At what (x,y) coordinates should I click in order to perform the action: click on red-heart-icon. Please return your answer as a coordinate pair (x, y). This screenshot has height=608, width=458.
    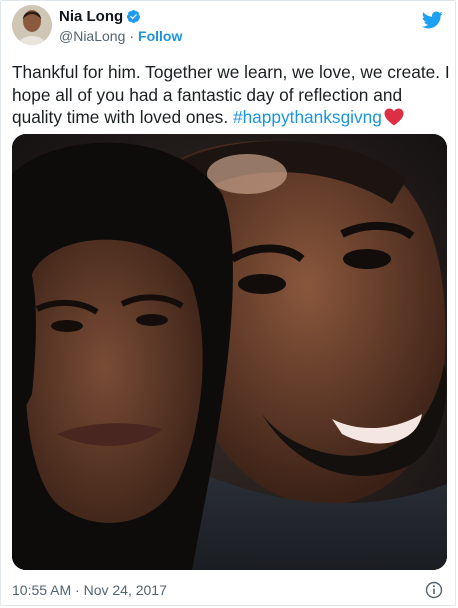
    Looking at the image, I should click on (394, 117).